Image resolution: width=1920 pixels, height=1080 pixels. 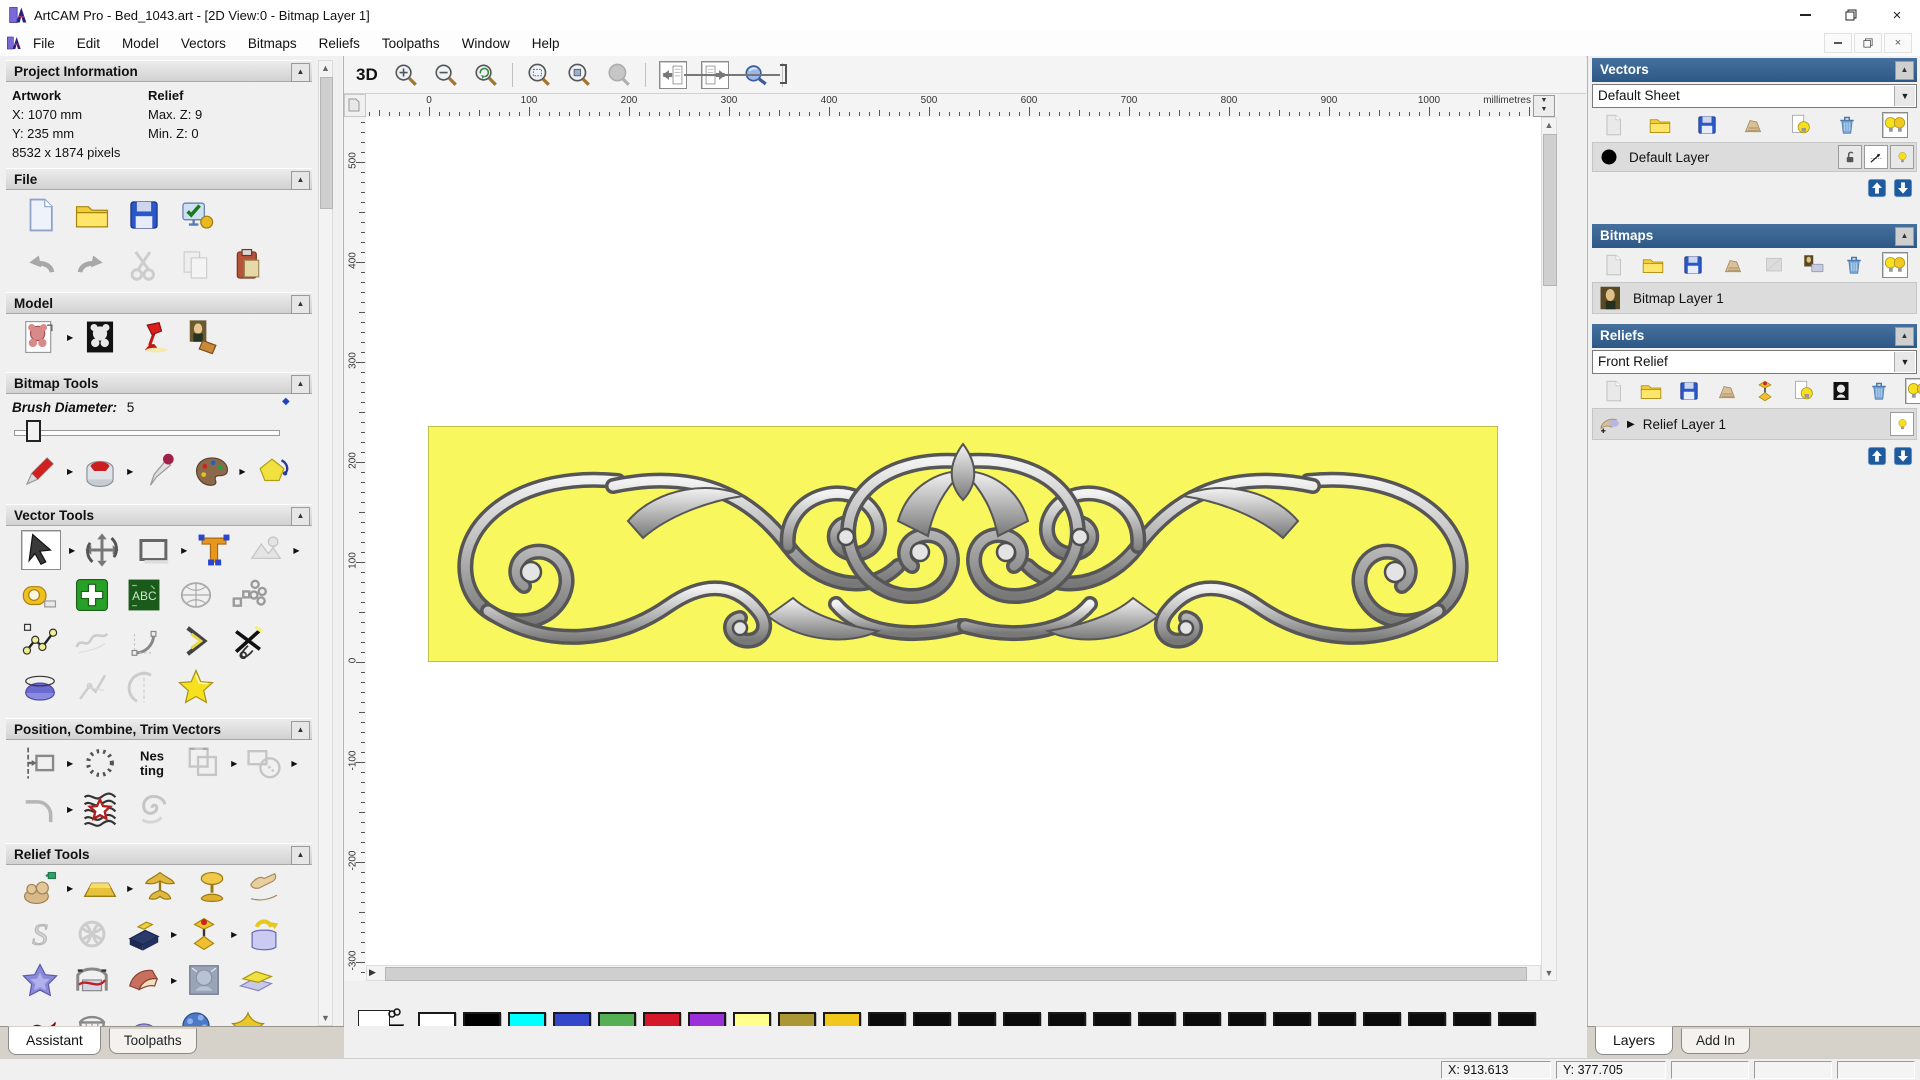 I want to click on tool-star-relief, so click(x=40, y=980).